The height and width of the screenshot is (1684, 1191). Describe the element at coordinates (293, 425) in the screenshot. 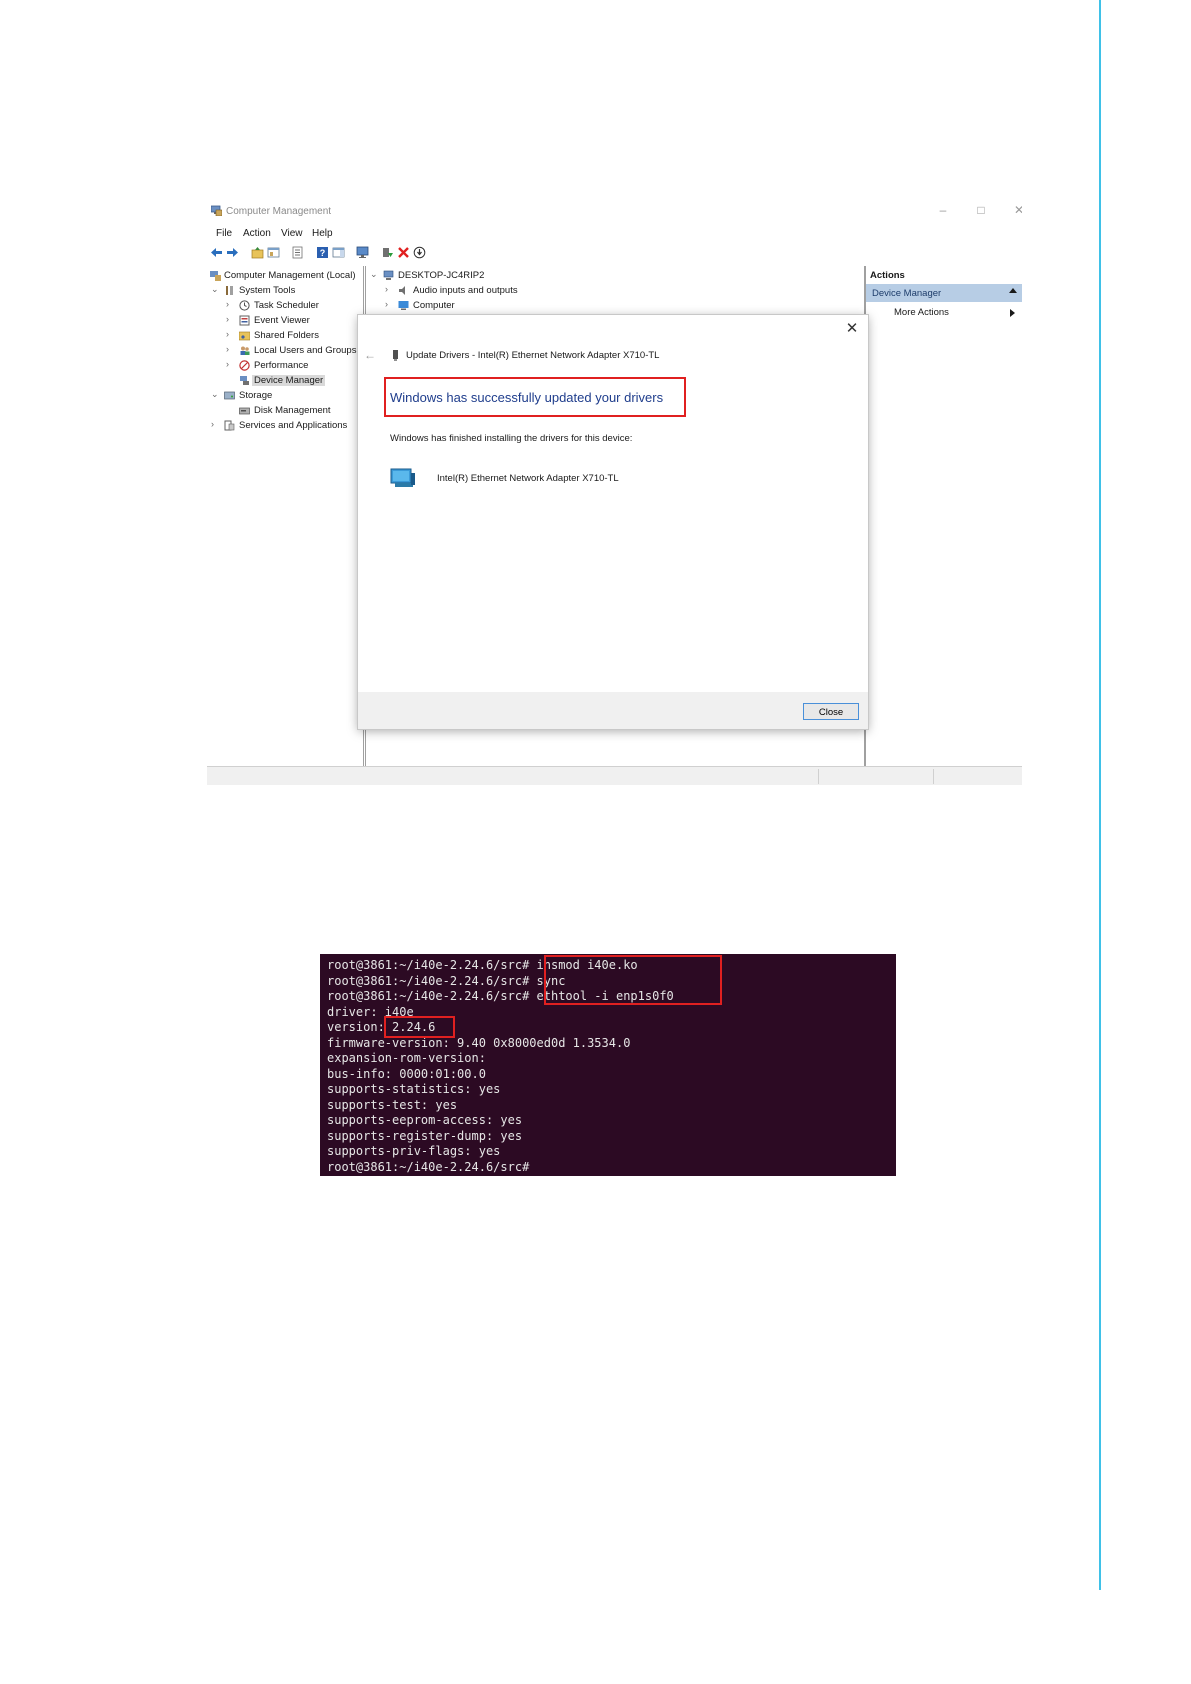

I see `tree-label: Services and Applications` at that location.